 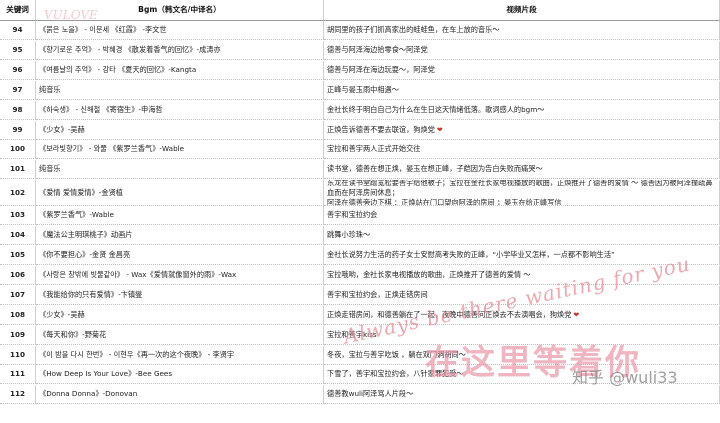 What do you see at coordinates (363, 89) in the screenshot?
I see `scene-text: 正峰与晏玉雨中相遇～` at bounding box center [363, 89].